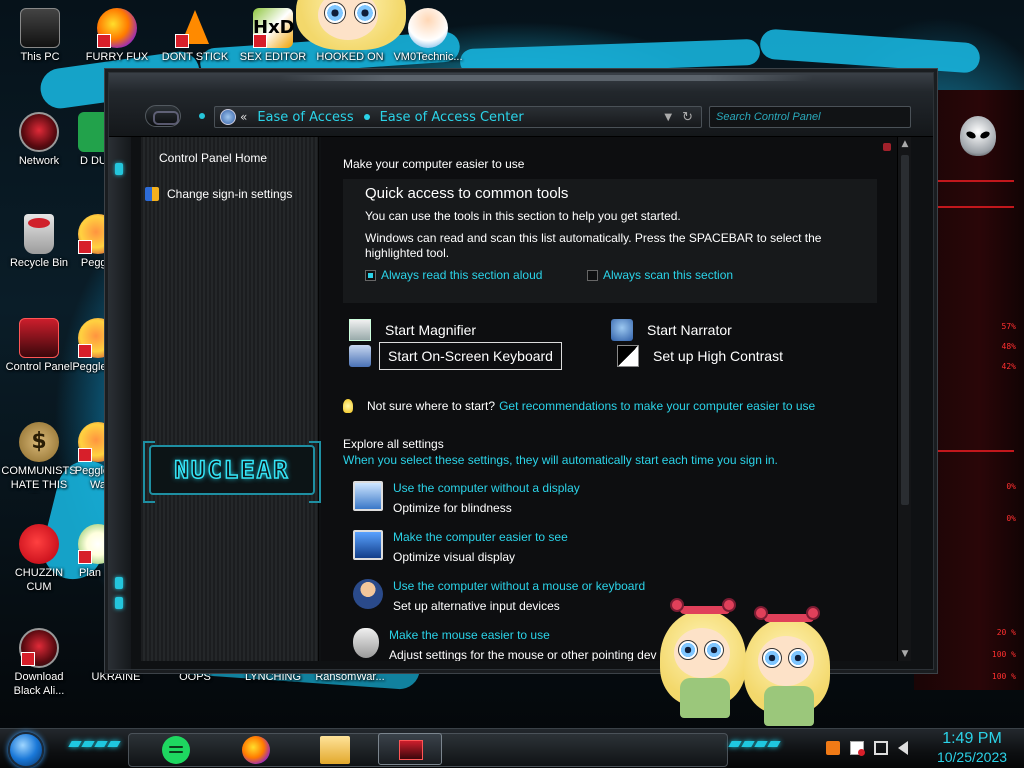  I want to click on vertical-scrollbar: ▲ ▼, so click(904, 399).